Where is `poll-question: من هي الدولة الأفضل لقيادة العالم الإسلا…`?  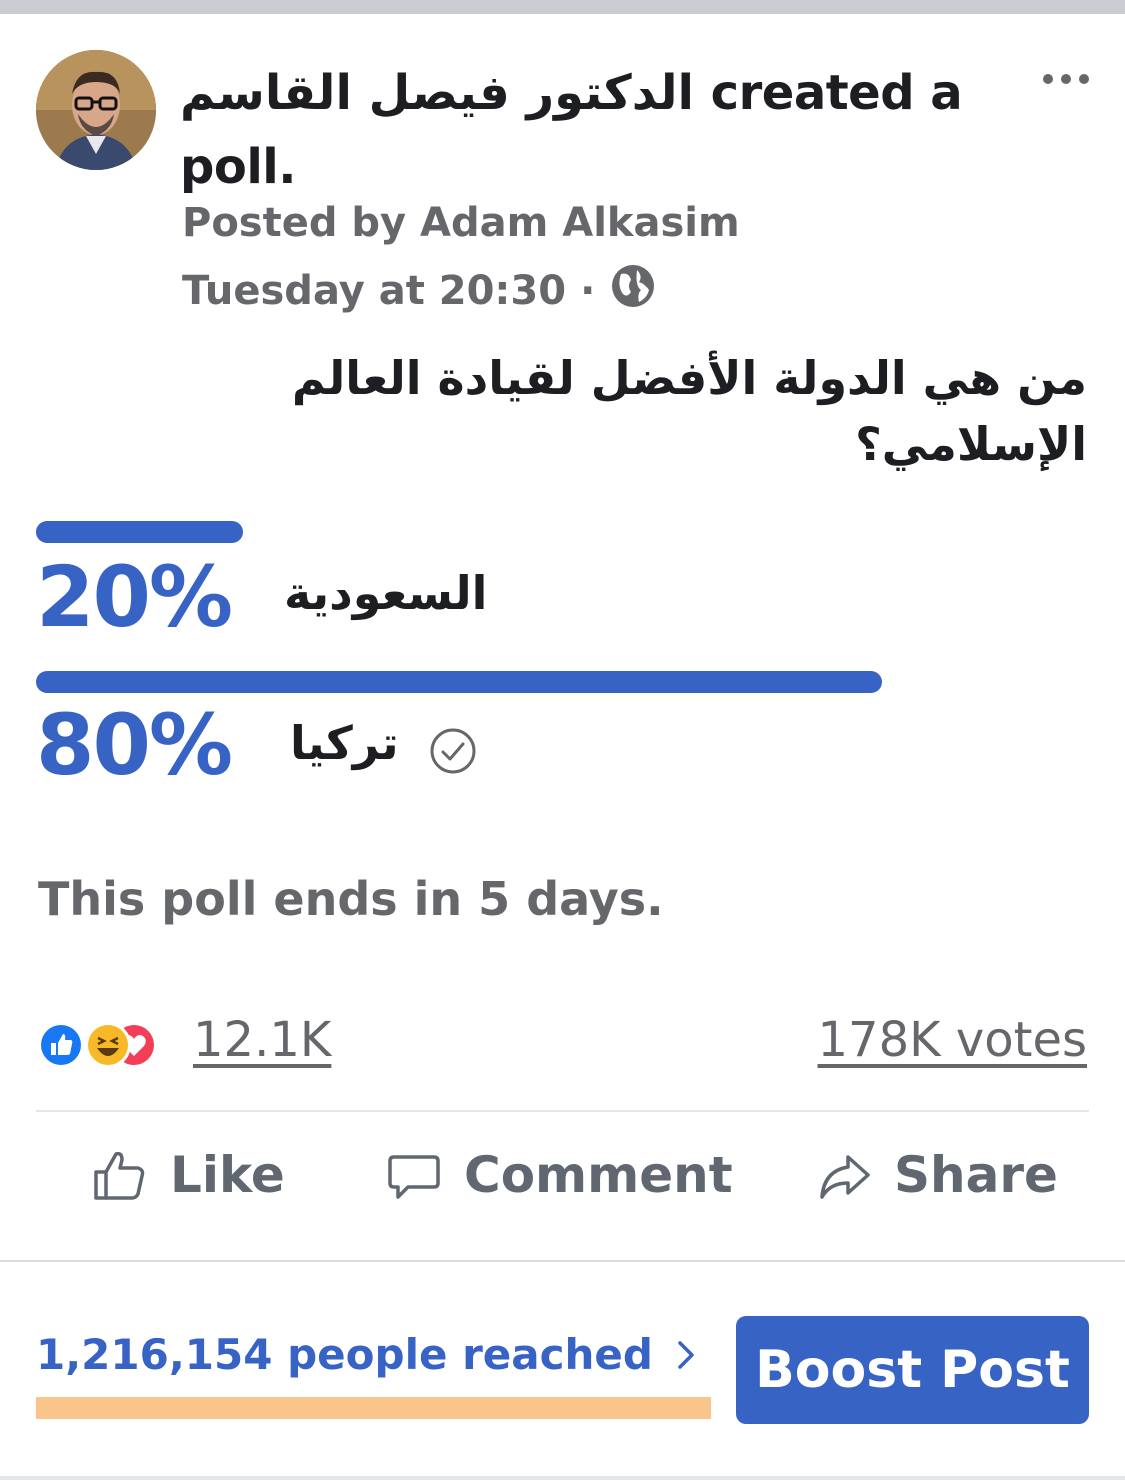
poll-question: من هي الدولة الأفضل لقيادة العالم الإسلا… is located at coordinates (689, 411).